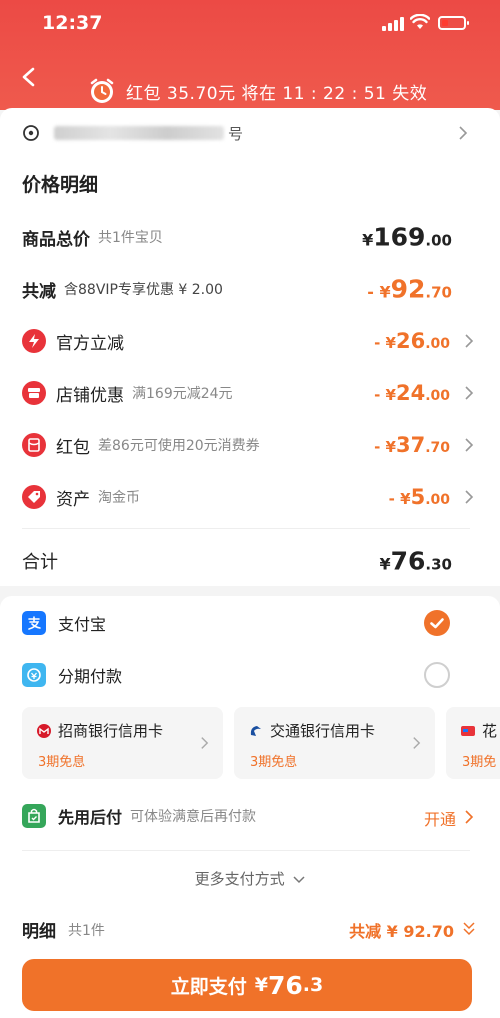 Image resolution: width=500 pixels, height=1018 pixels. Describe the element at coordinates (277, 93) in the screenshot. I see `banner-text: 红包 35.70元 将在 11 : 22 : 51 失效` at that location.